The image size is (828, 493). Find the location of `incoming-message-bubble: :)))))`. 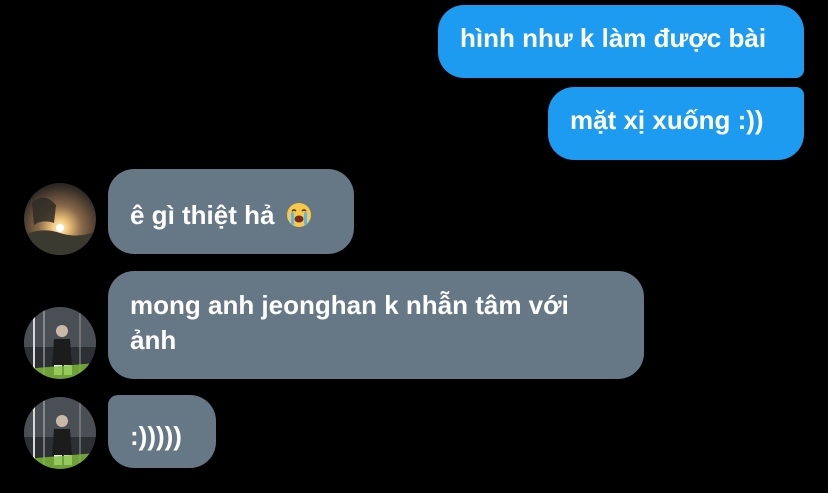

incoming-message-bubble: :))))) is located at coordinates (162, 431).